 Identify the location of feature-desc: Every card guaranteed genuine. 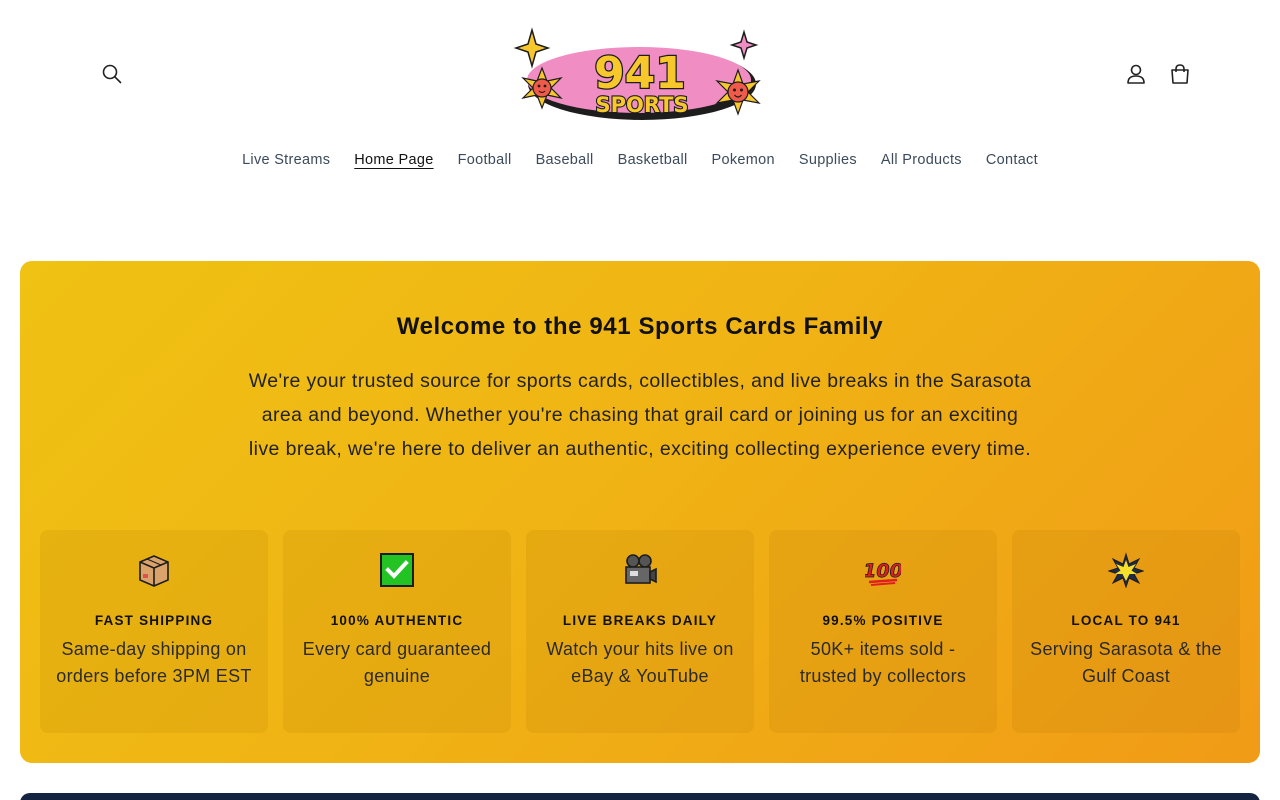
(397, 662).